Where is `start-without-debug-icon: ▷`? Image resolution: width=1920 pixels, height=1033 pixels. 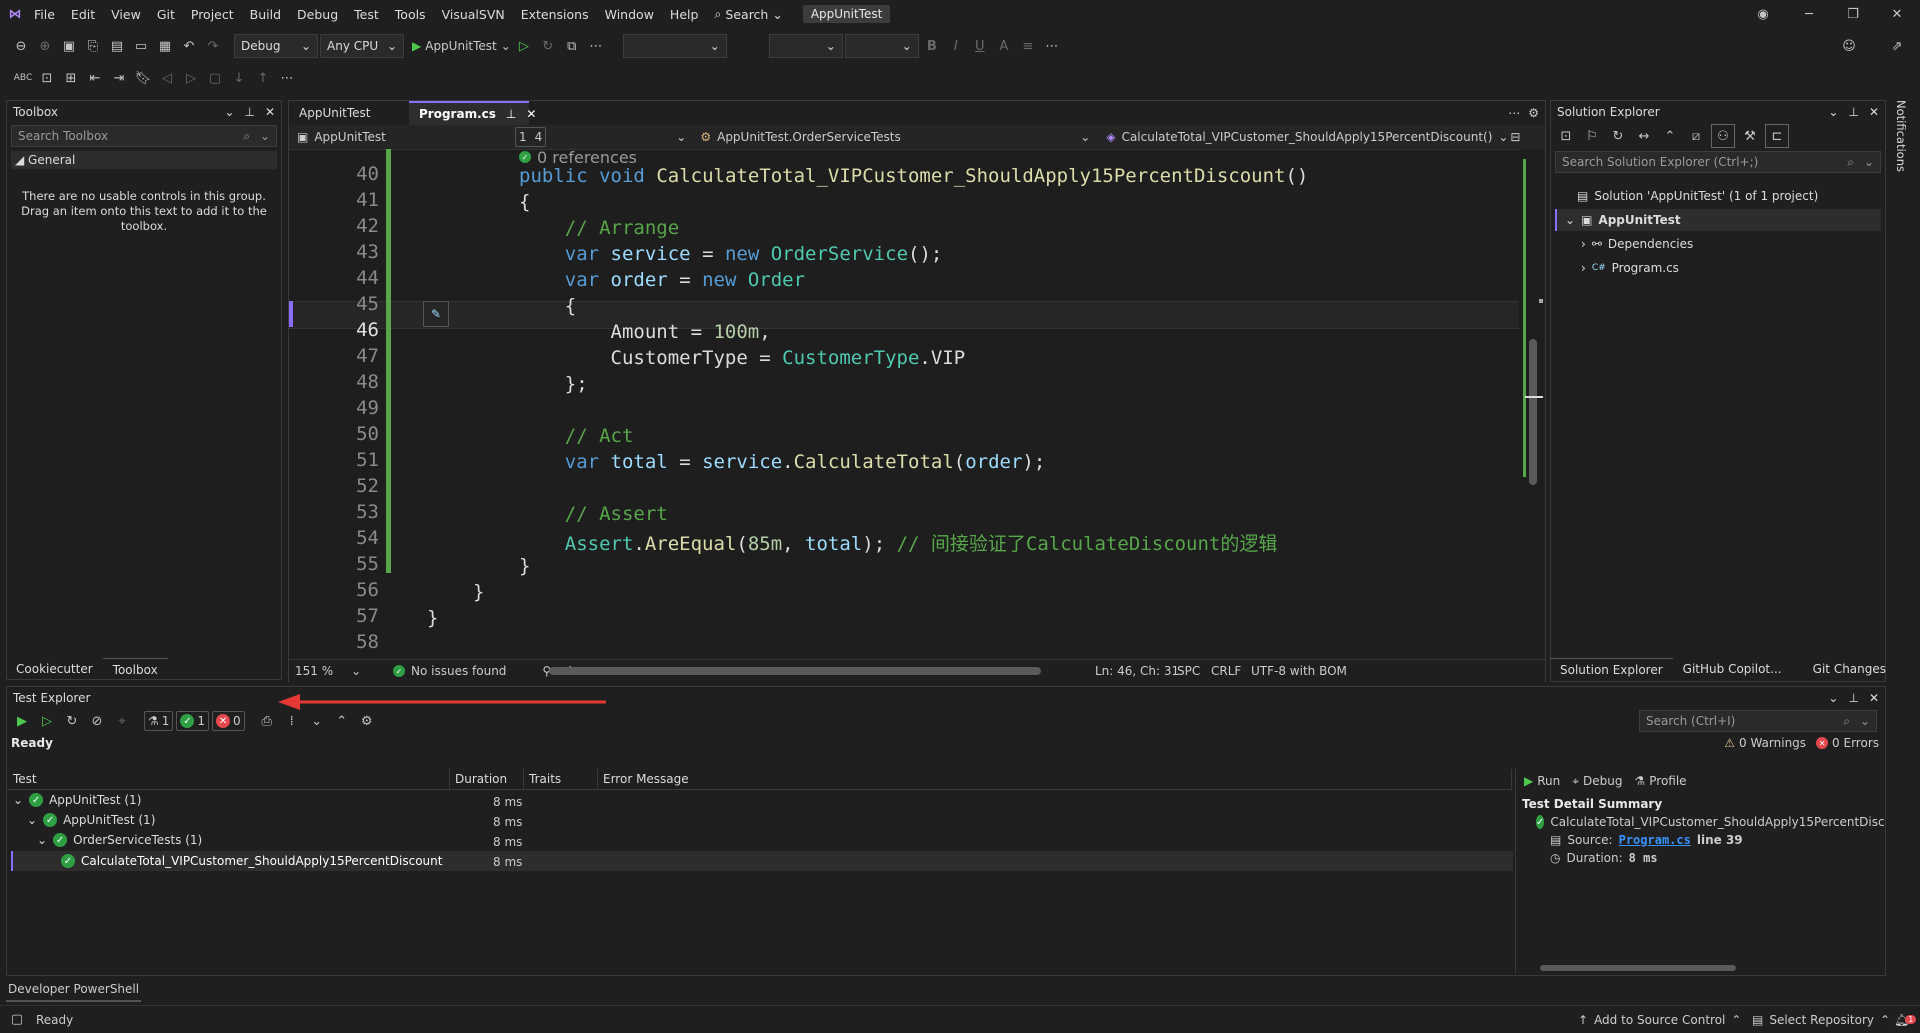
start-without-debug-icon: ▷ is located at coordinates (524, 46).